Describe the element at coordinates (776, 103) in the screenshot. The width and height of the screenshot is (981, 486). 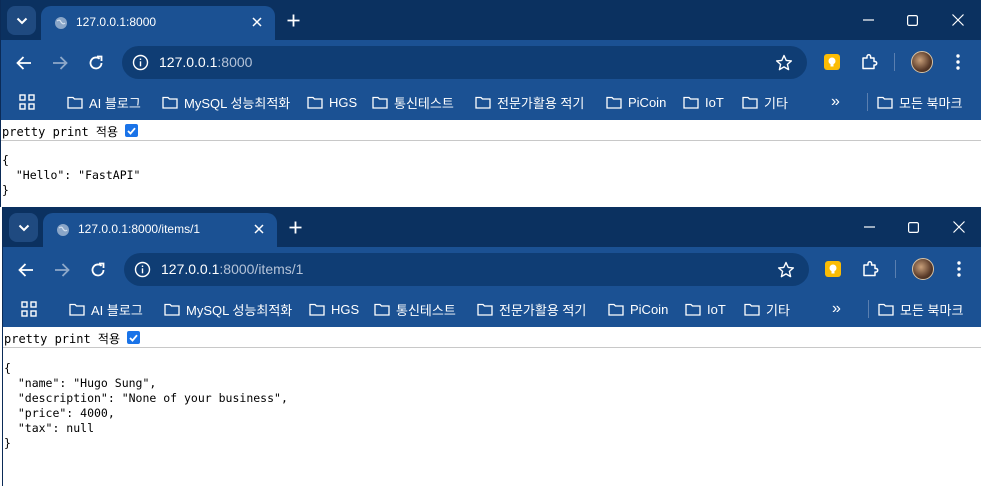
I see `bookmark-label: 기타` at that location.